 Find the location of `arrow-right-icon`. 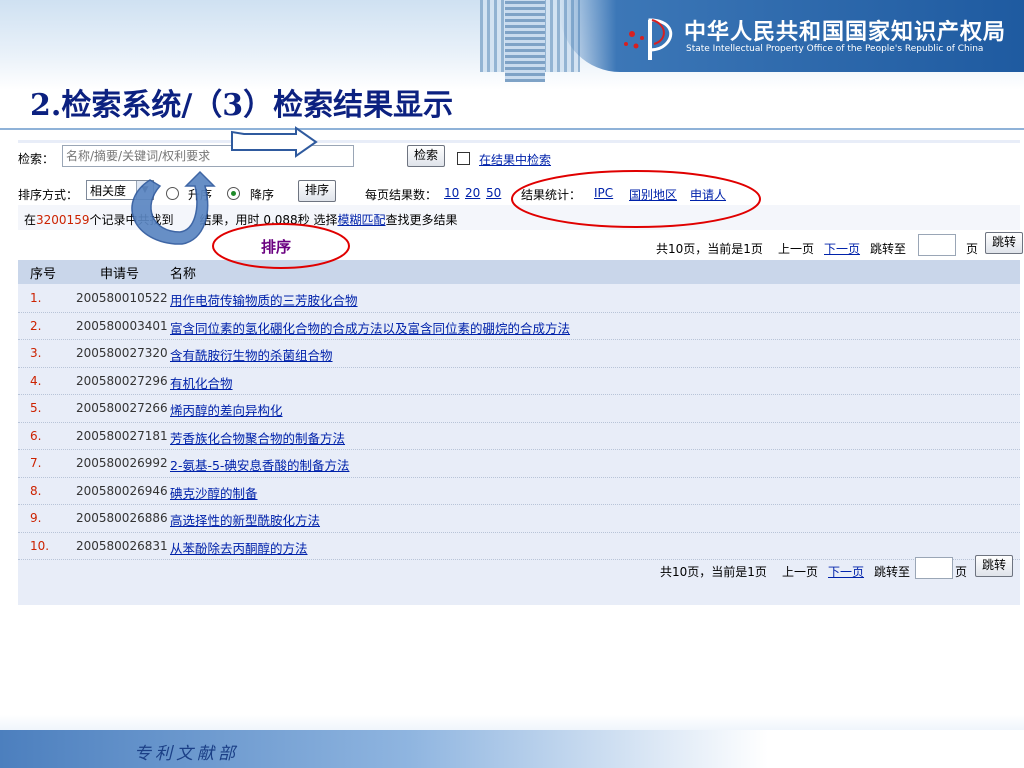

arrow-right-icon is located at coordinates (274, 142).